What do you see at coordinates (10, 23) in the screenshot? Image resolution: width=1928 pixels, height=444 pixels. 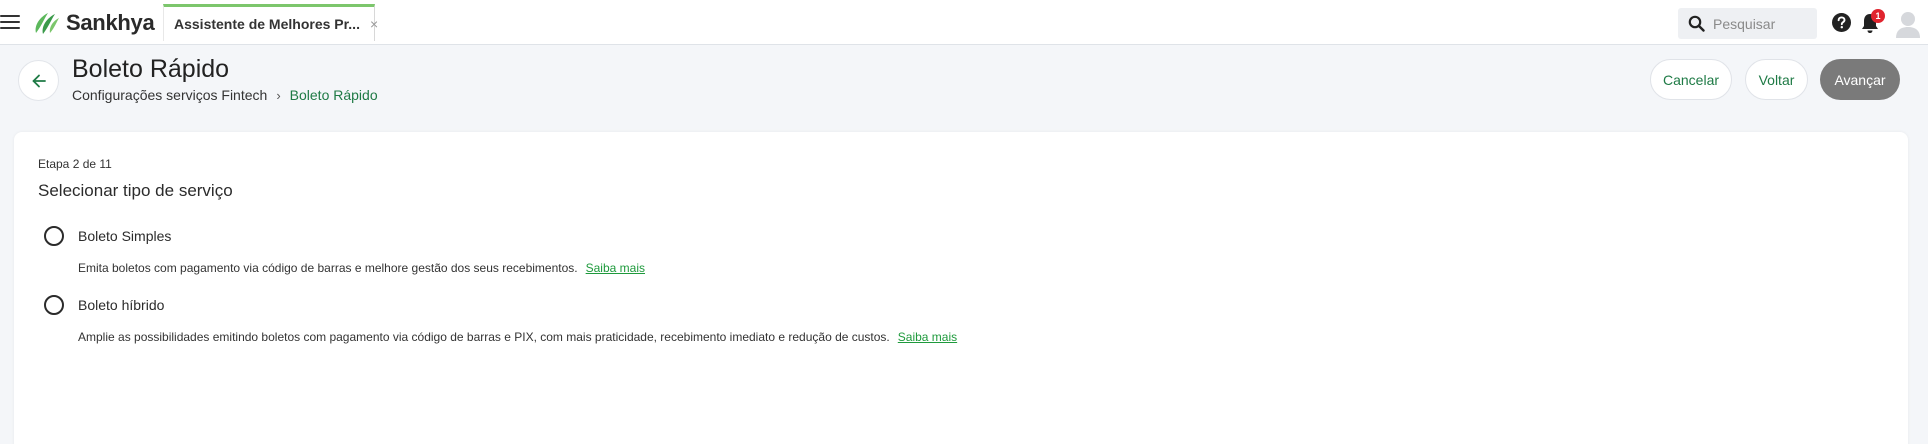 I see `hamburger-icon` at bounding box center [10, 23].